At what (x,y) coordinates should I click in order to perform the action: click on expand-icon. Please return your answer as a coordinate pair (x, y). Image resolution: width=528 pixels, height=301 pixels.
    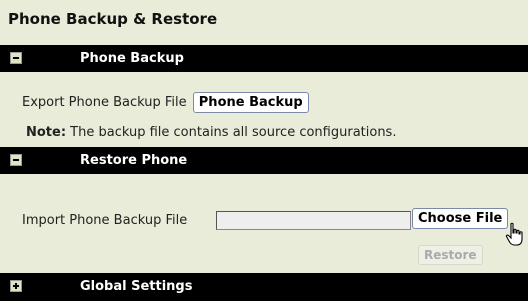
    Looking at the image, I should click on (16, 286).